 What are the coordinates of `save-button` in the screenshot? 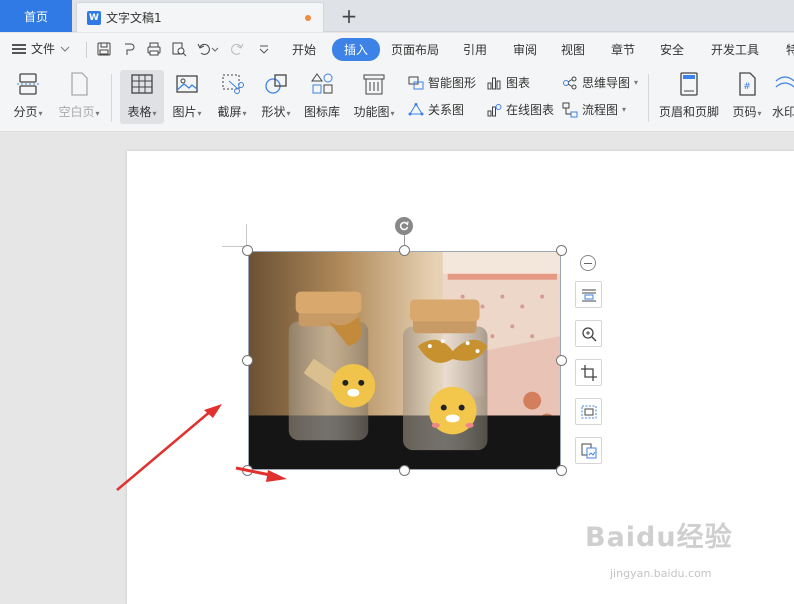 It's located at (104, 49).